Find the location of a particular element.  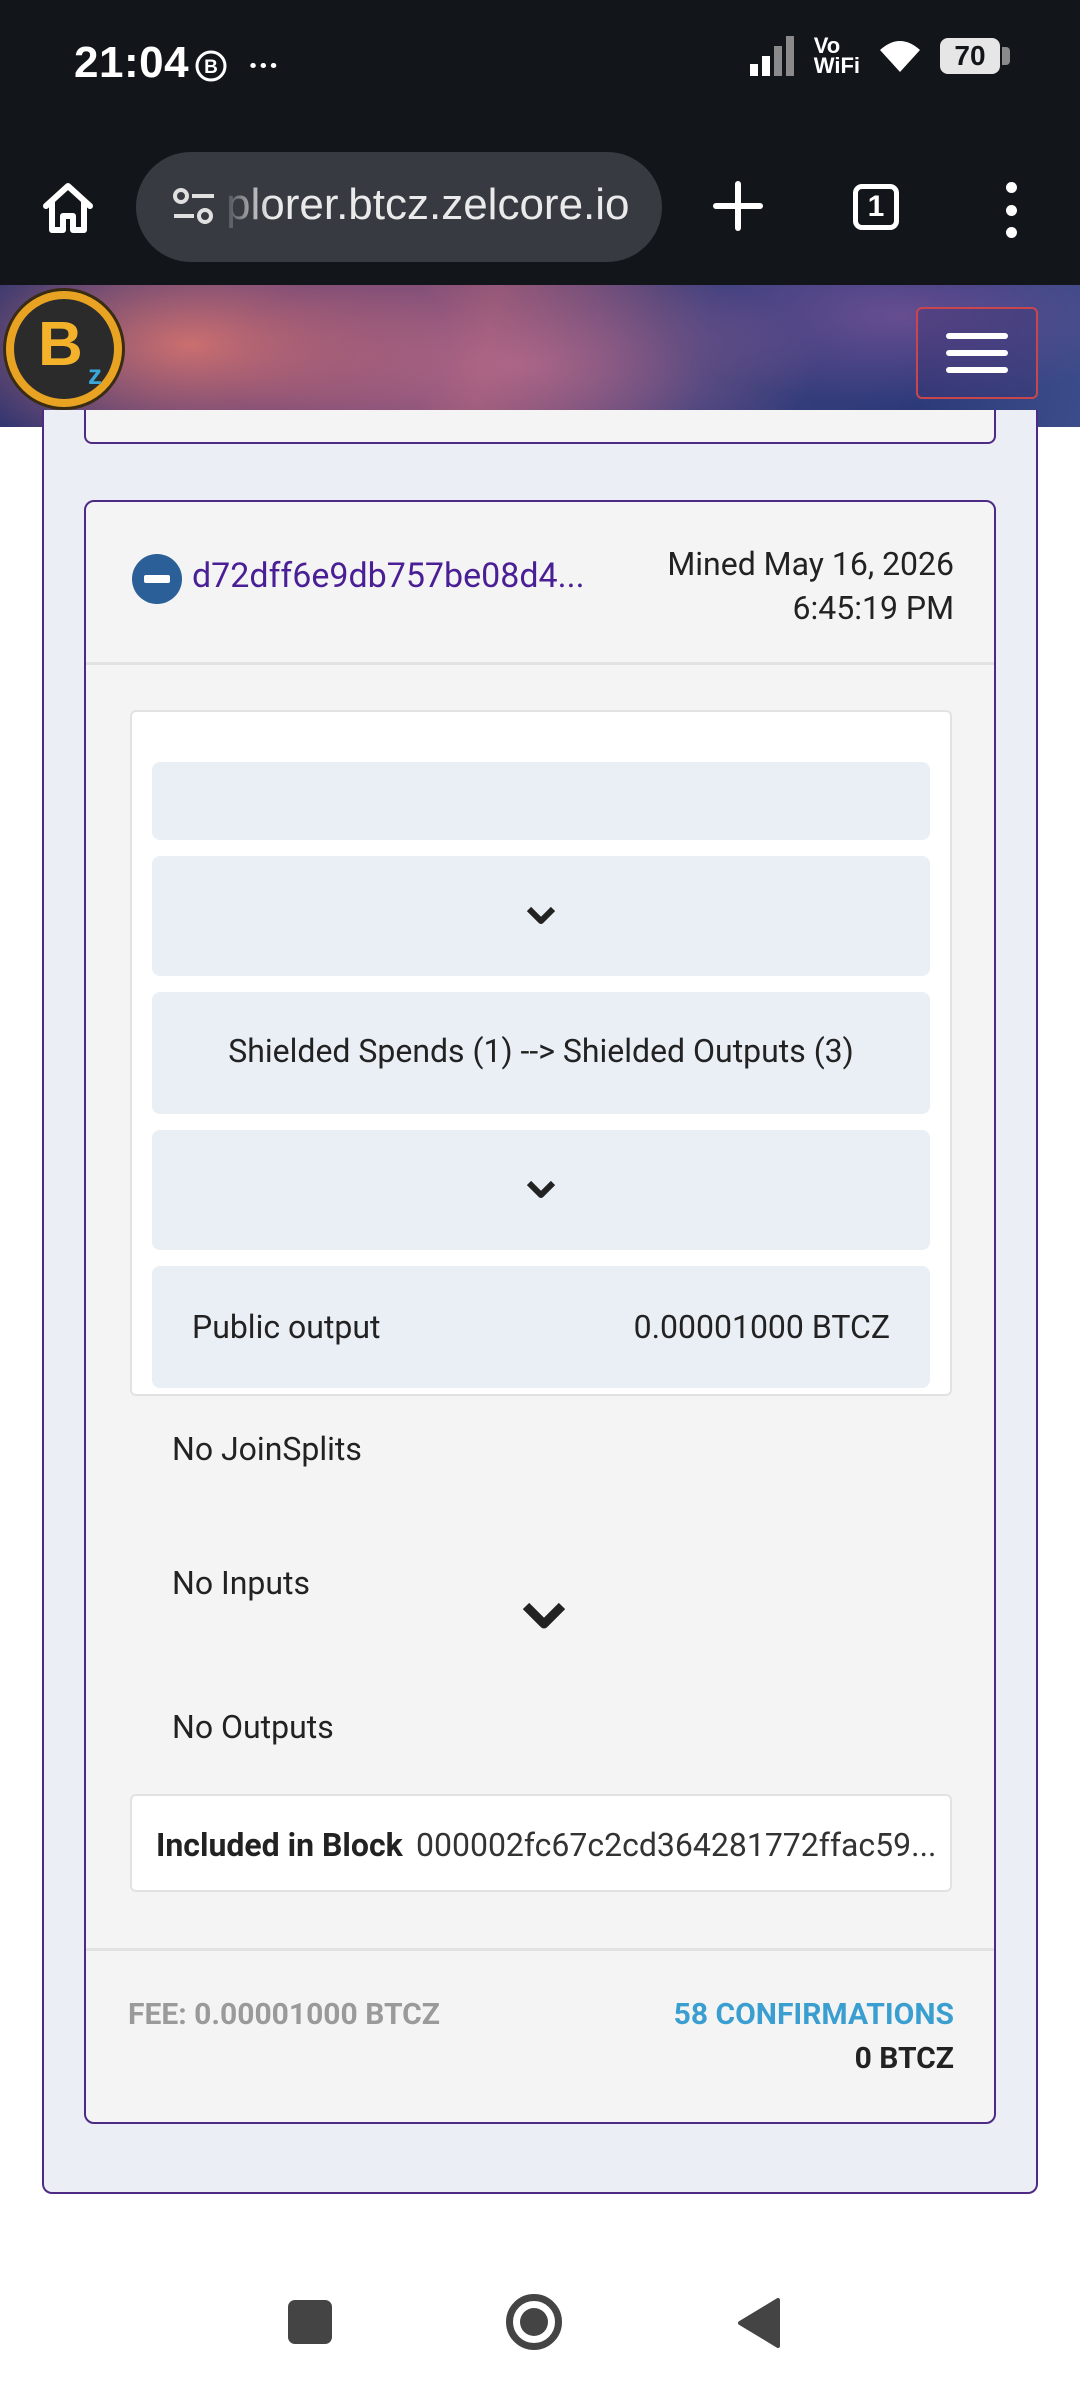

btcz-logo: B z is located at coordinates (64, 349).